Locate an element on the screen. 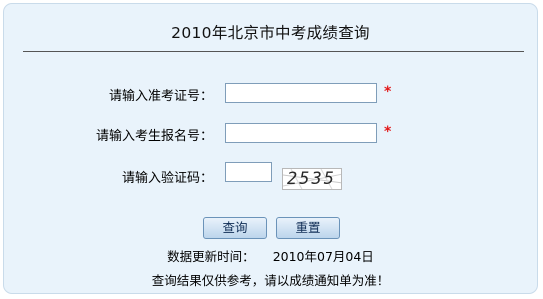  reset-button: 重置 is located at coordinates (308, 228).